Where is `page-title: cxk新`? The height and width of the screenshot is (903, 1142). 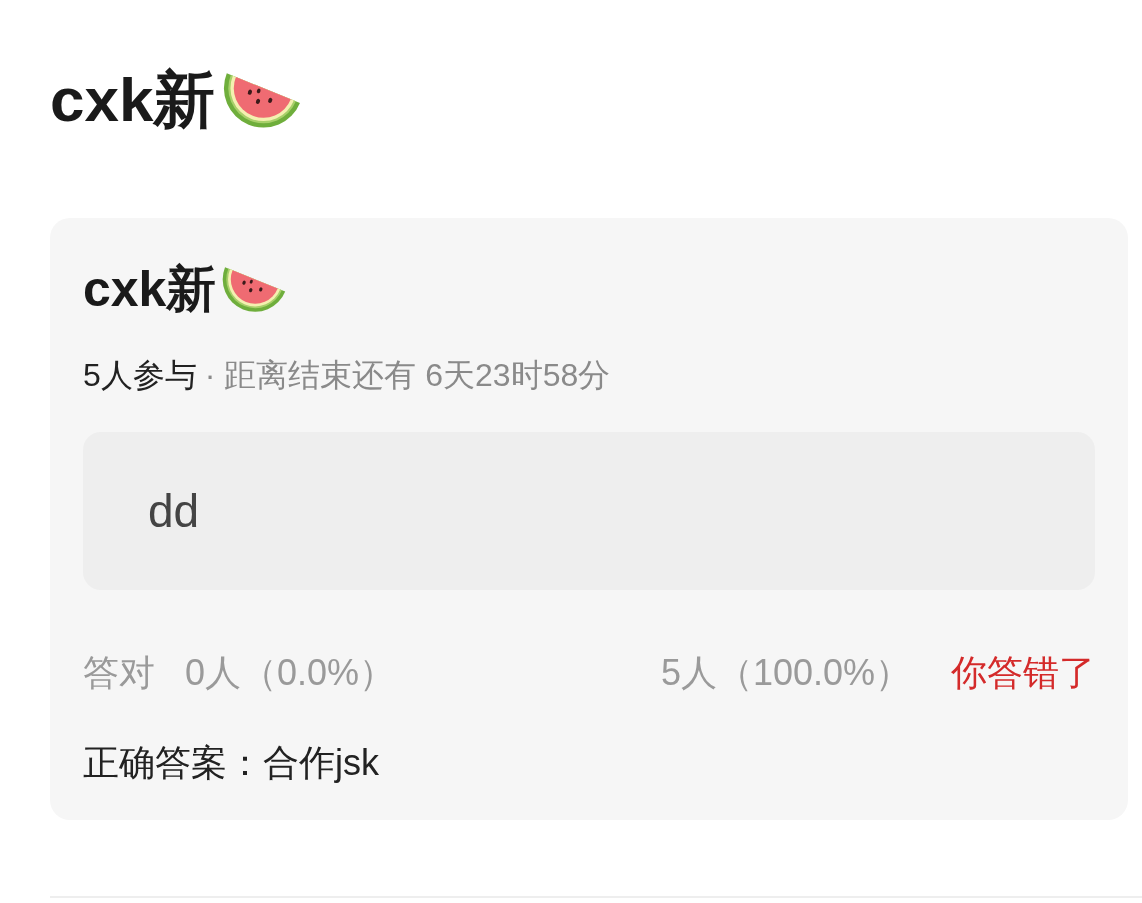 page-title: cxk新 is located at coordinates (133, 99).